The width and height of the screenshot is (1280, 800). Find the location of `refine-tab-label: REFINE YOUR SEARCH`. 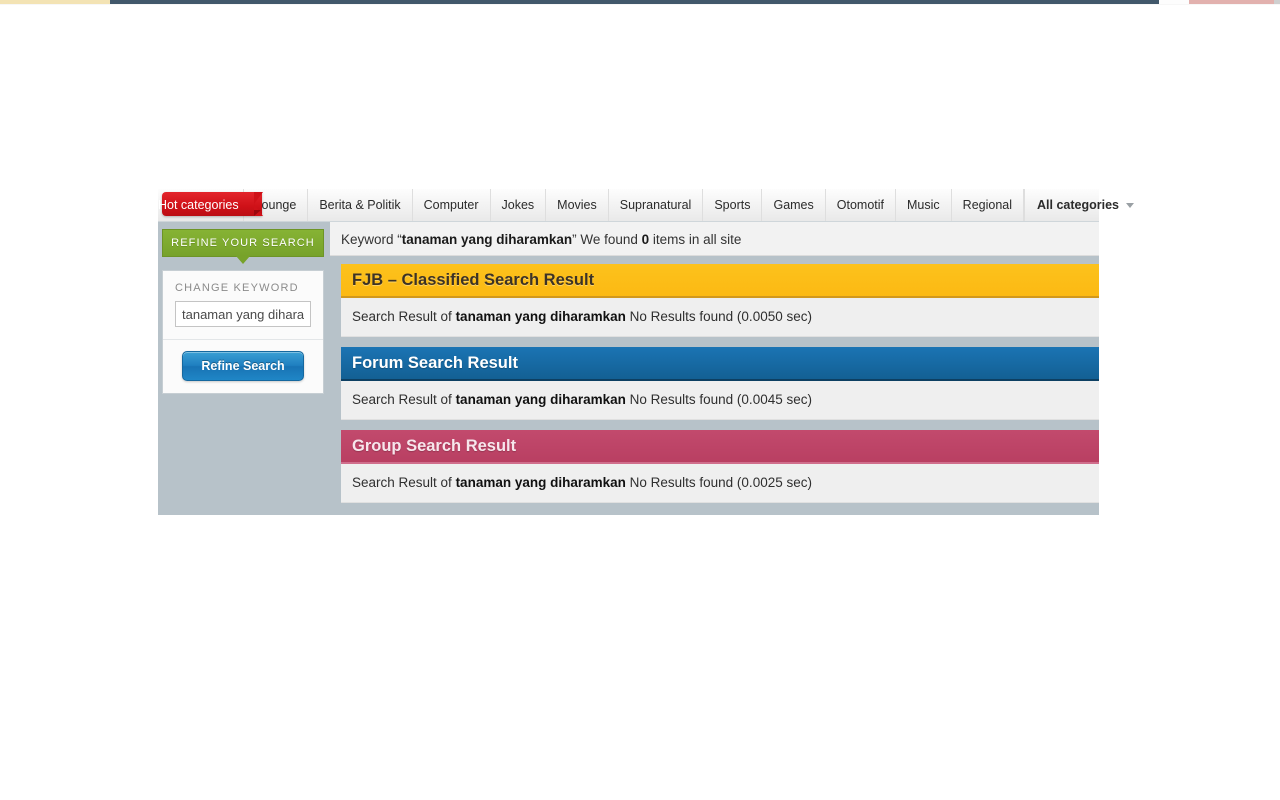

refine-tab-label: REFINE YOUR SEARCH is located at coordinates (243, 243).